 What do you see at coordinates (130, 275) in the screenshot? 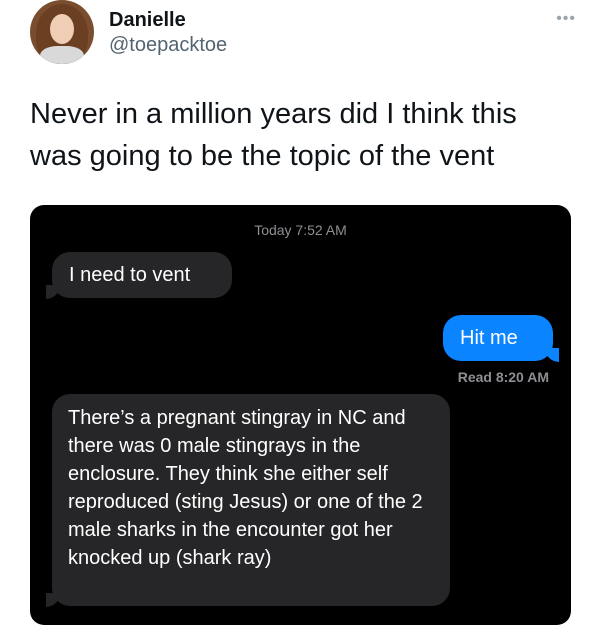
I see `message-text: I need to vent` at bounding box center [130, 275].